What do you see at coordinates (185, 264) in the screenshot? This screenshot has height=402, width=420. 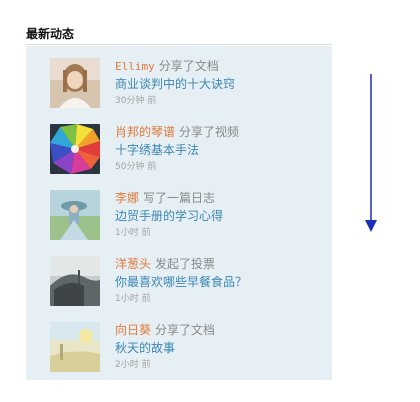 I see `action-text: 发起了投票` at bounding box center [185, 264].